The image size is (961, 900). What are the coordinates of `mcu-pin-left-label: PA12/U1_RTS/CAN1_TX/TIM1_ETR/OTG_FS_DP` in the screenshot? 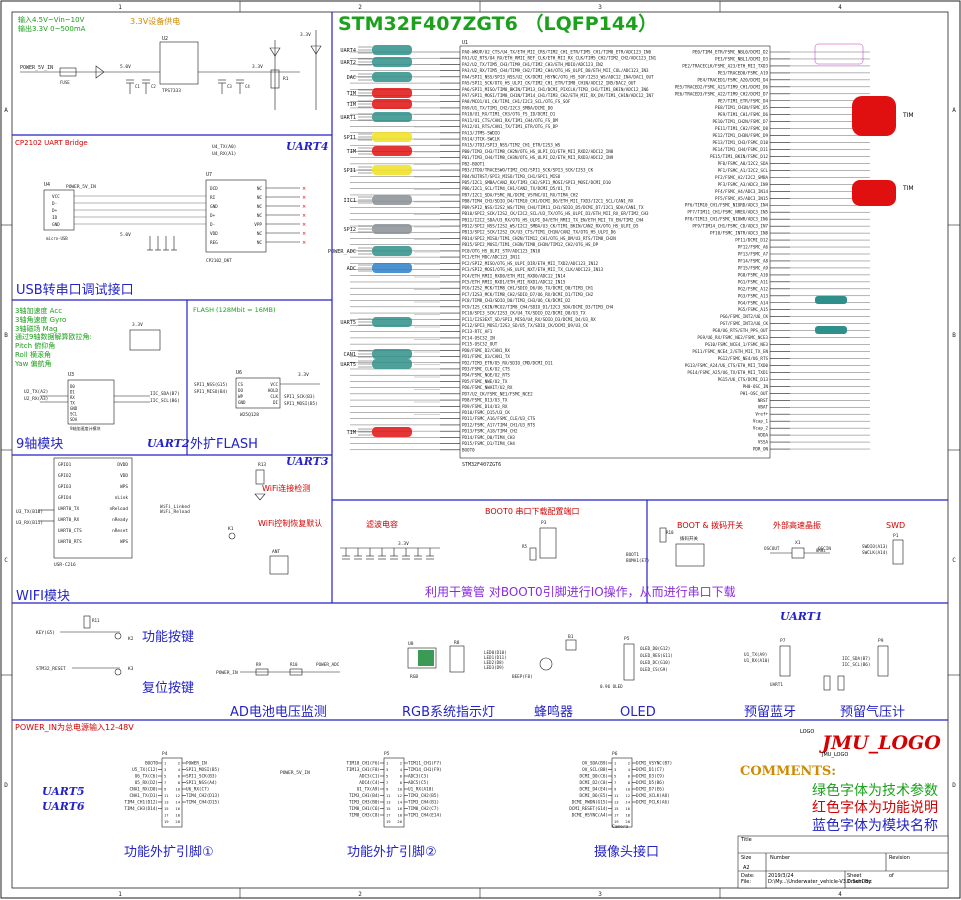 It's located at (510, 126).